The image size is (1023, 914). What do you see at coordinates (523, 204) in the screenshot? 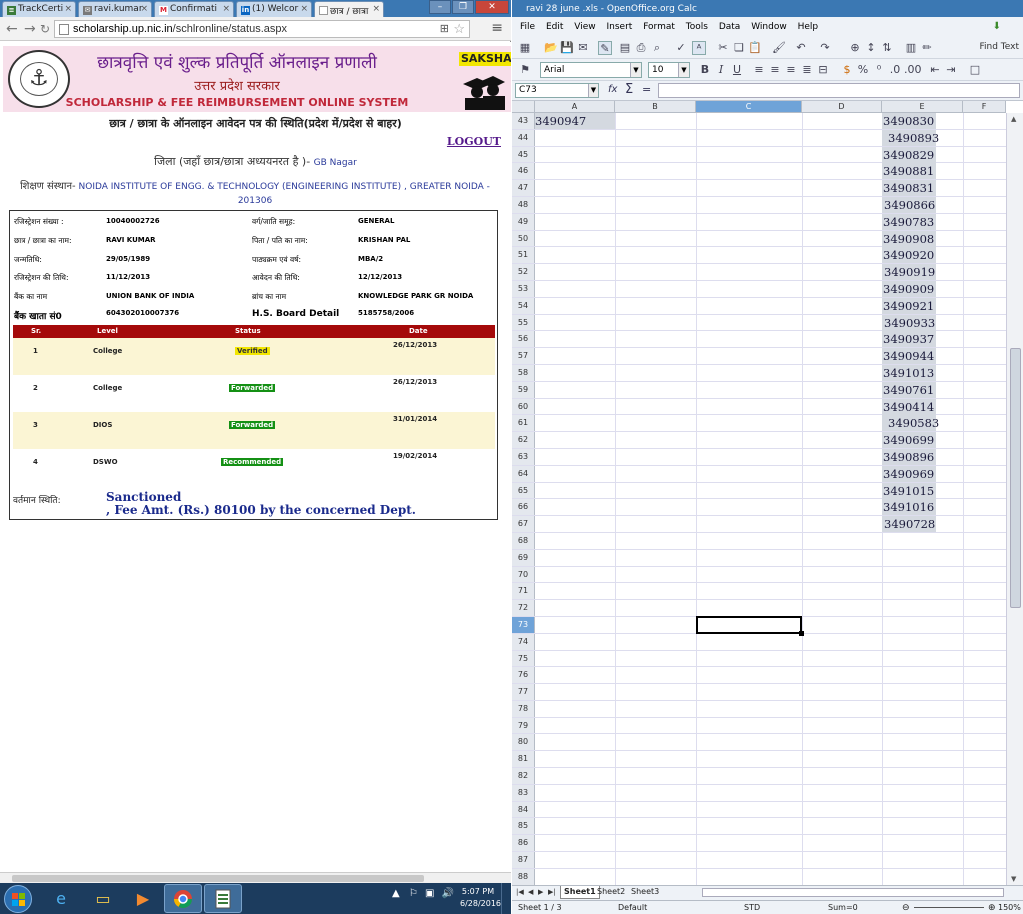
I see `row-header: 48` at bounding box center [523, 204].